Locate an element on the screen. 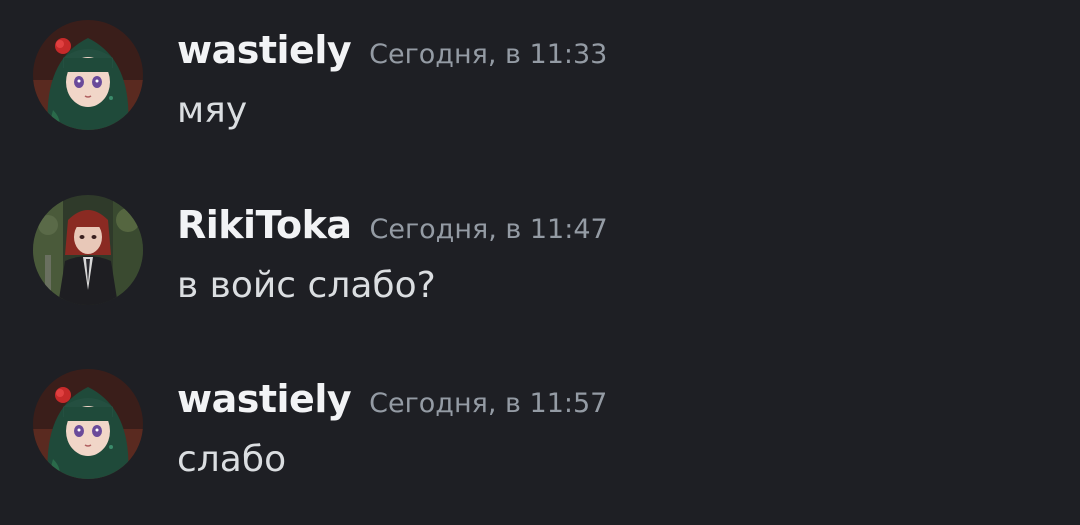 The width and height of the screenshot is (1080, 525). message-header: wastiely Сегодня, в 11:33 is located at coordinates (392, 53).